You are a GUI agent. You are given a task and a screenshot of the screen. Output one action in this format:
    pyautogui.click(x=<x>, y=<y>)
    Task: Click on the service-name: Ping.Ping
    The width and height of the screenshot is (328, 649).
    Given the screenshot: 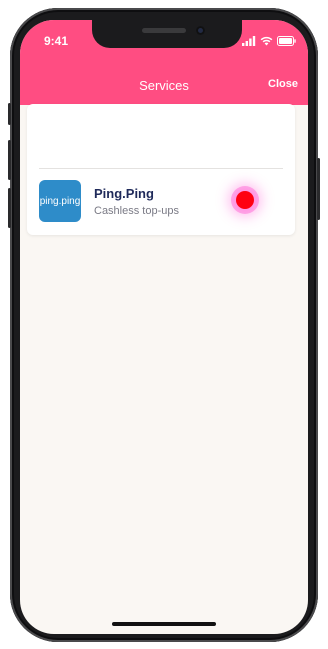 What is the action you would take?
    pyautogui.click(x=124, y=193)
    